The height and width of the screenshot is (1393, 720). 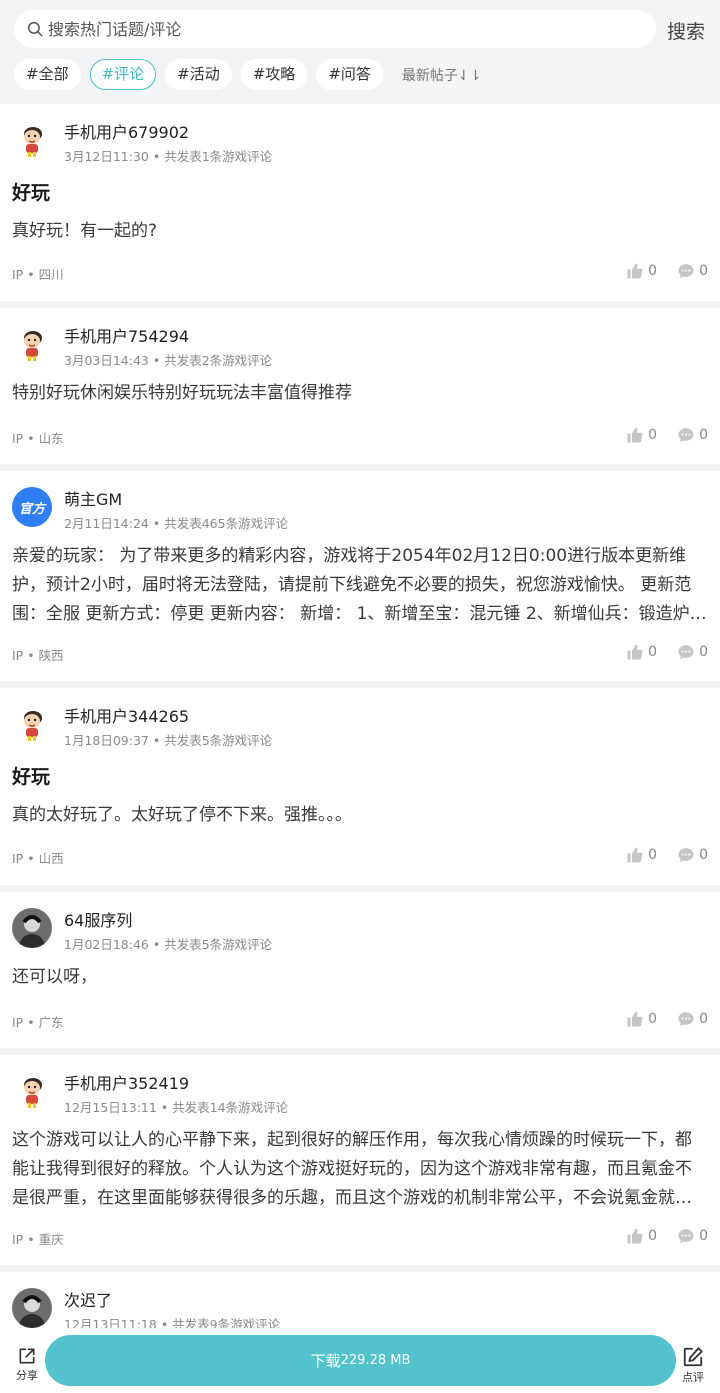 What do you see at coordinates (168, 740) in the screenshot?
I see `post-meta: 1月18日09:37 • 共发表5条游戏评论` at bounding box center [168, 740].